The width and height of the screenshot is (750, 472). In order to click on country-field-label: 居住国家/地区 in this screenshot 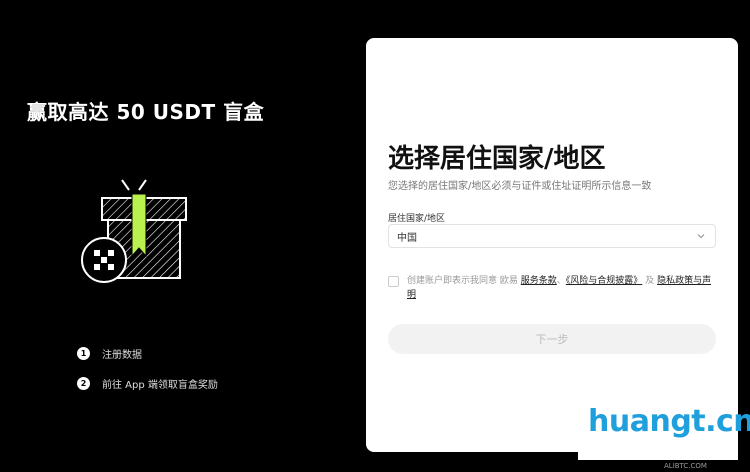, I will do `click(417, 219)`.